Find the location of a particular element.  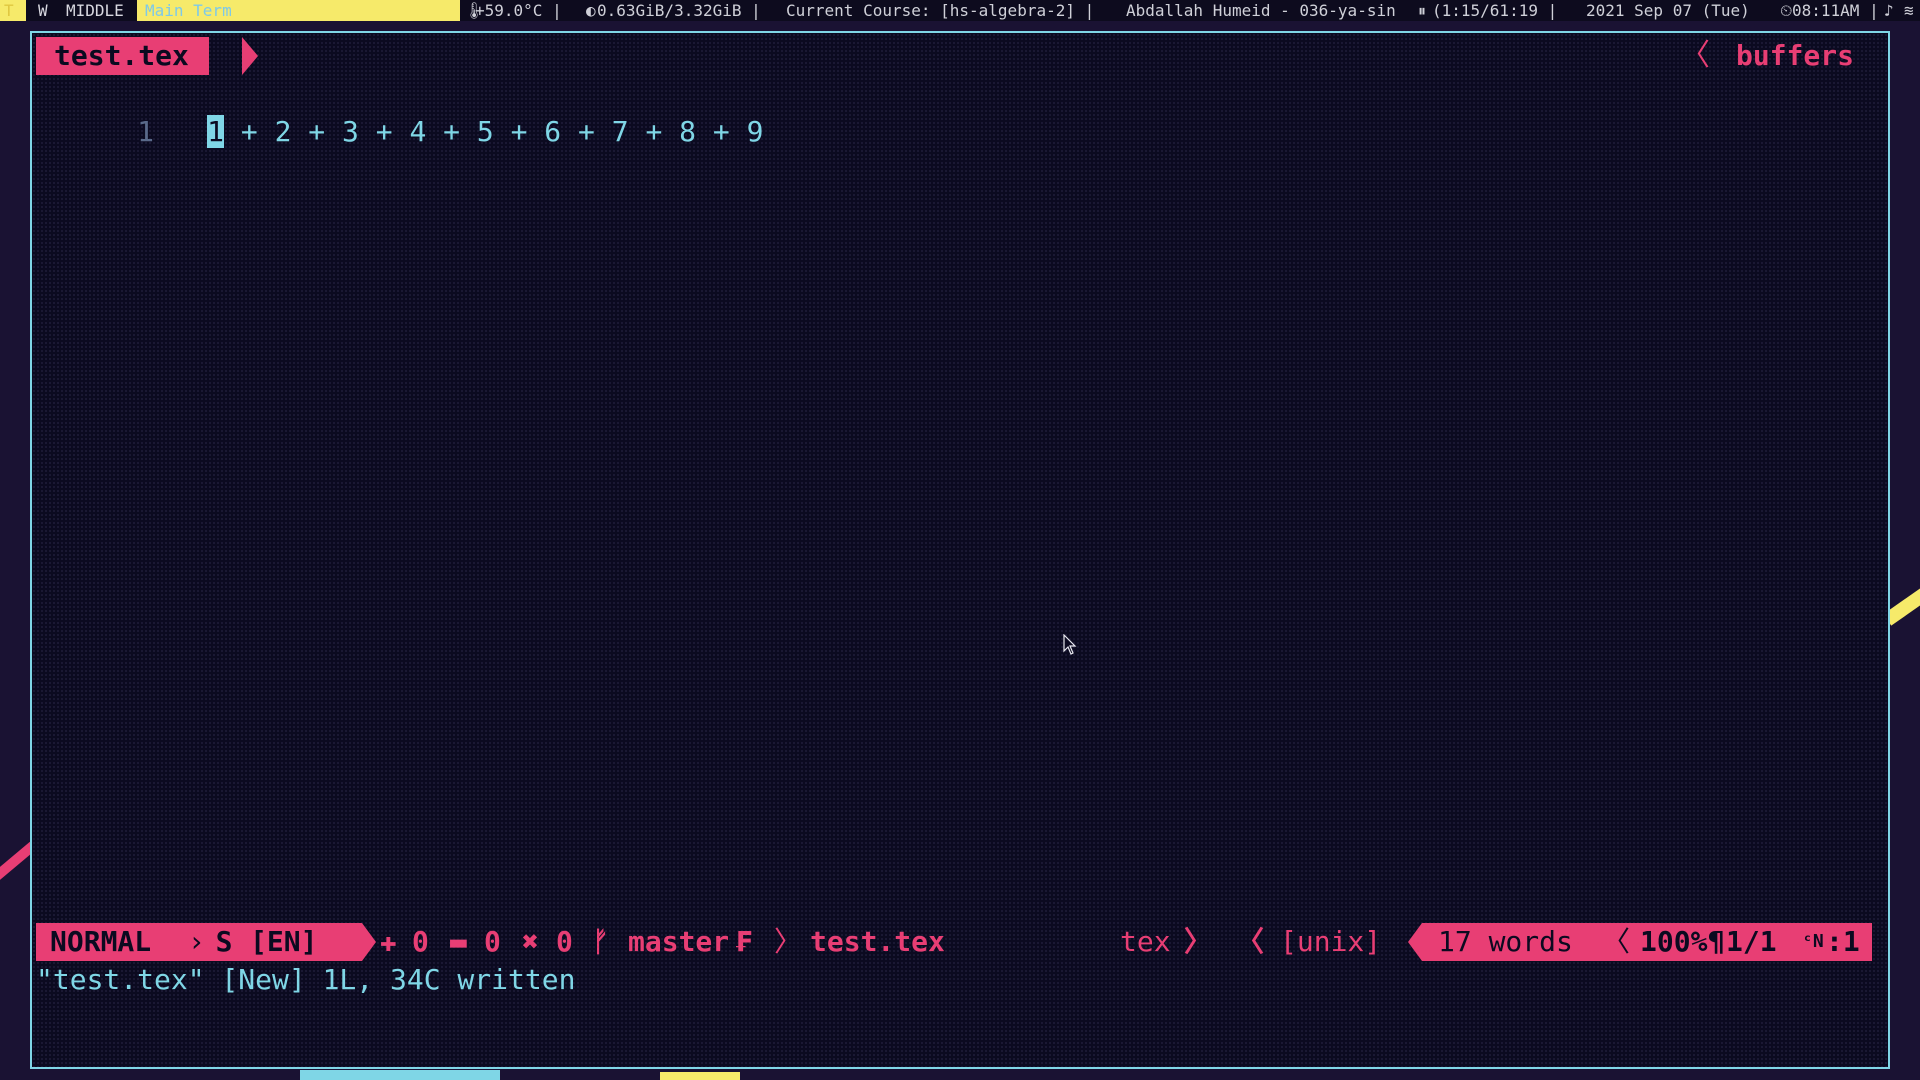

workspace-indicator: T is located at coordinates (13, 10).